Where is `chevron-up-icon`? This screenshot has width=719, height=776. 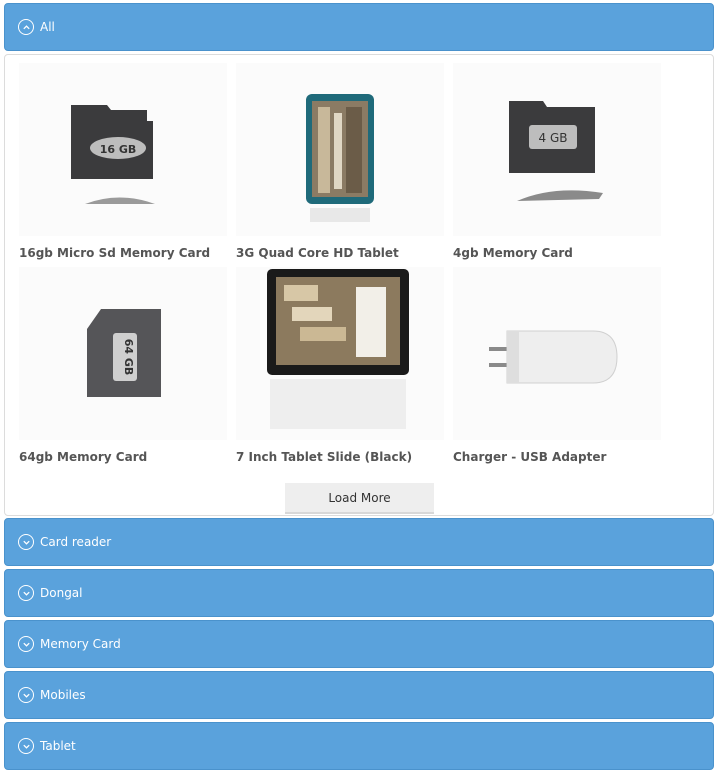
chevron-up-icon is located at coordinates (26, 27).